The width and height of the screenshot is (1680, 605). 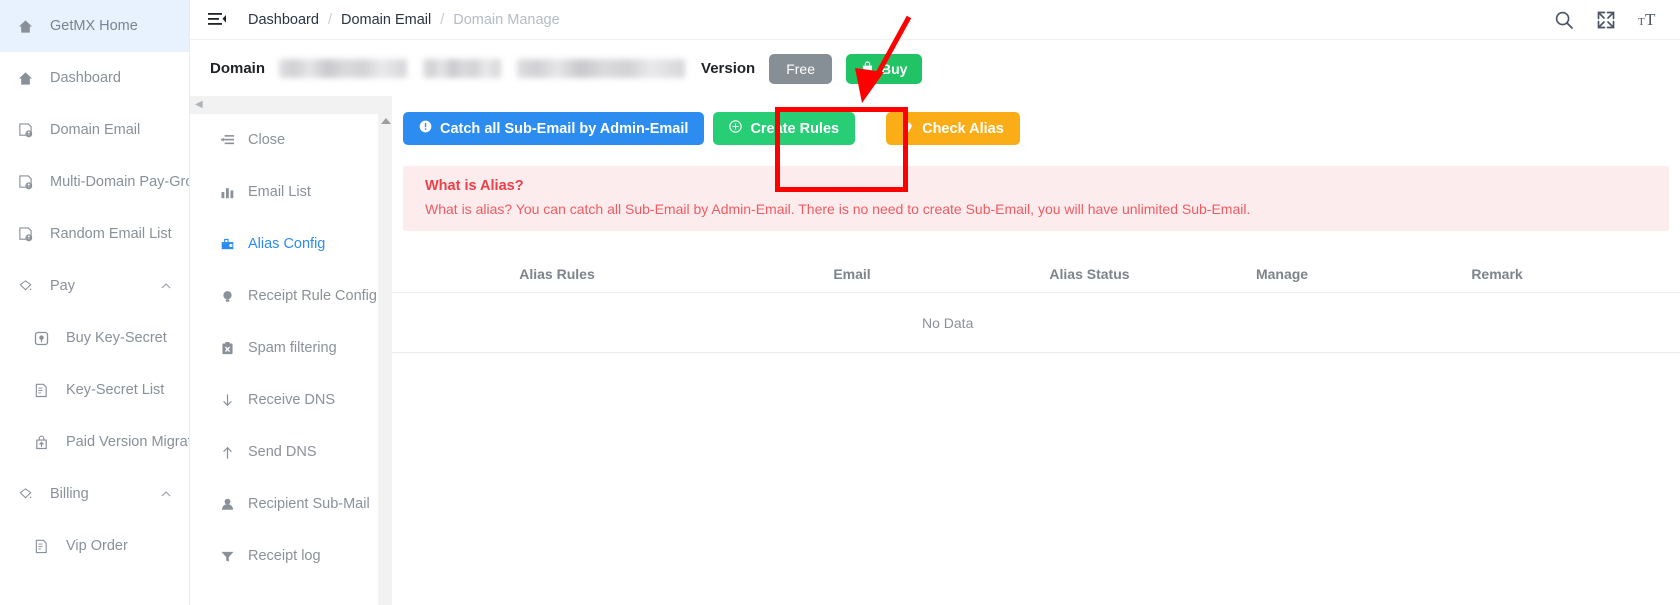 I want to click on buy-button: Buy, so click(x=884, y=68).